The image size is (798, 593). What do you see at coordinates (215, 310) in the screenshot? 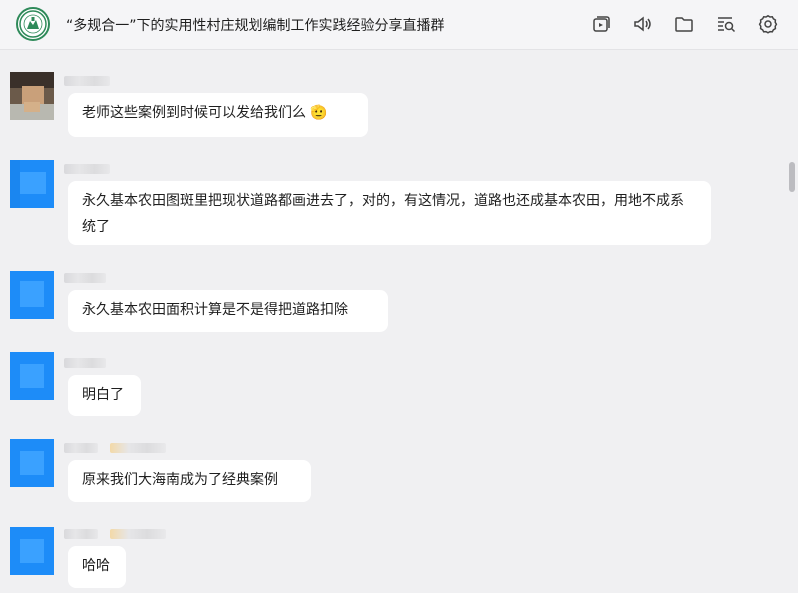
I see `message-text: 永久基本农田面积计算是不是得把道路扣除` at bounding box center [215, 310].